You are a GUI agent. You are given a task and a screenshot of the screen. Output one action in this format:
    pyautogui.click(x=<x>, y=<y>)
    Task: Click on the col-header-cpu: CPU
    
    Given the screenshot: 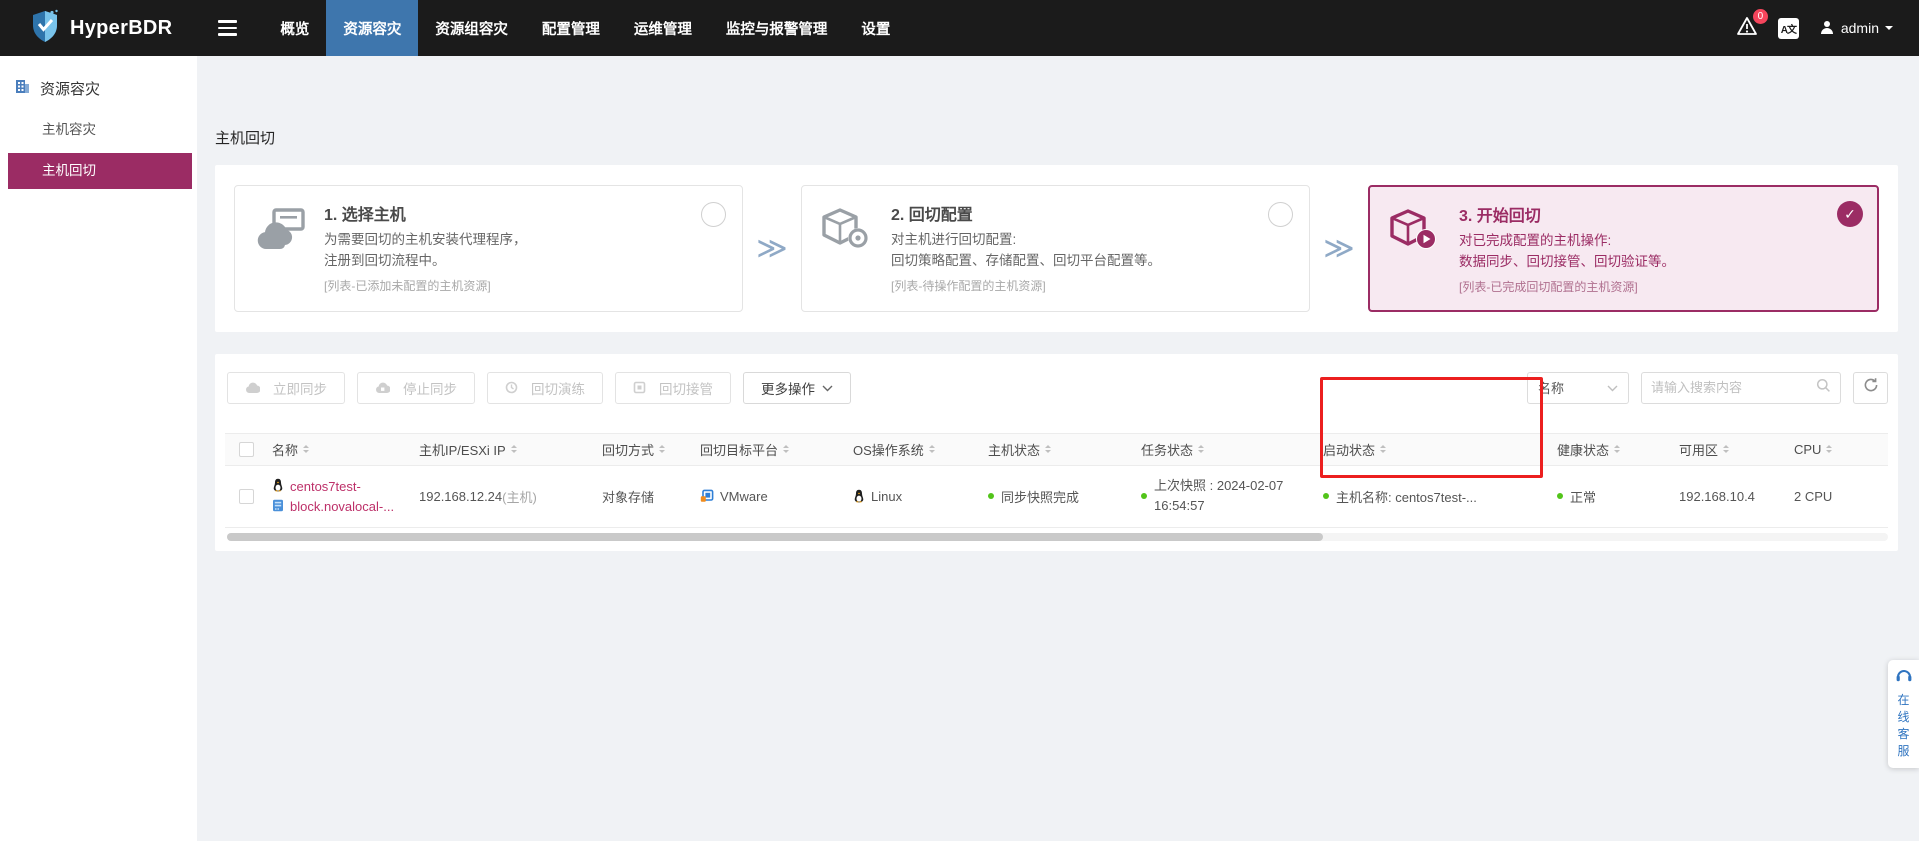 What is the action you would take?
    pyautogui.click(x=1839, y=449)
    